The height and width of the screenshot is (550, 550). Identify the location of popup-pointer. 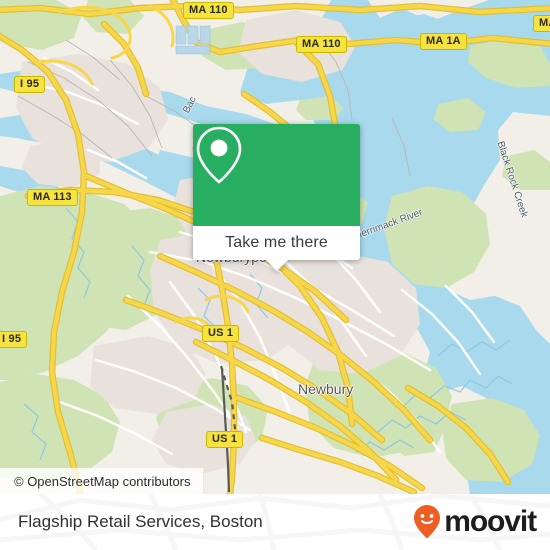
(276, 265).